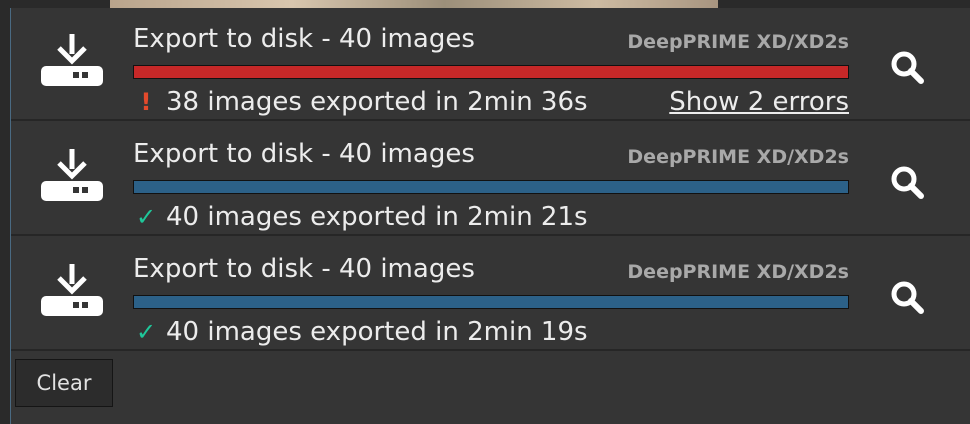  Describe the element at coordinates (377, 102) in the screenshot. I see `status-text: 38 images exported in 2min 36s` at that location.